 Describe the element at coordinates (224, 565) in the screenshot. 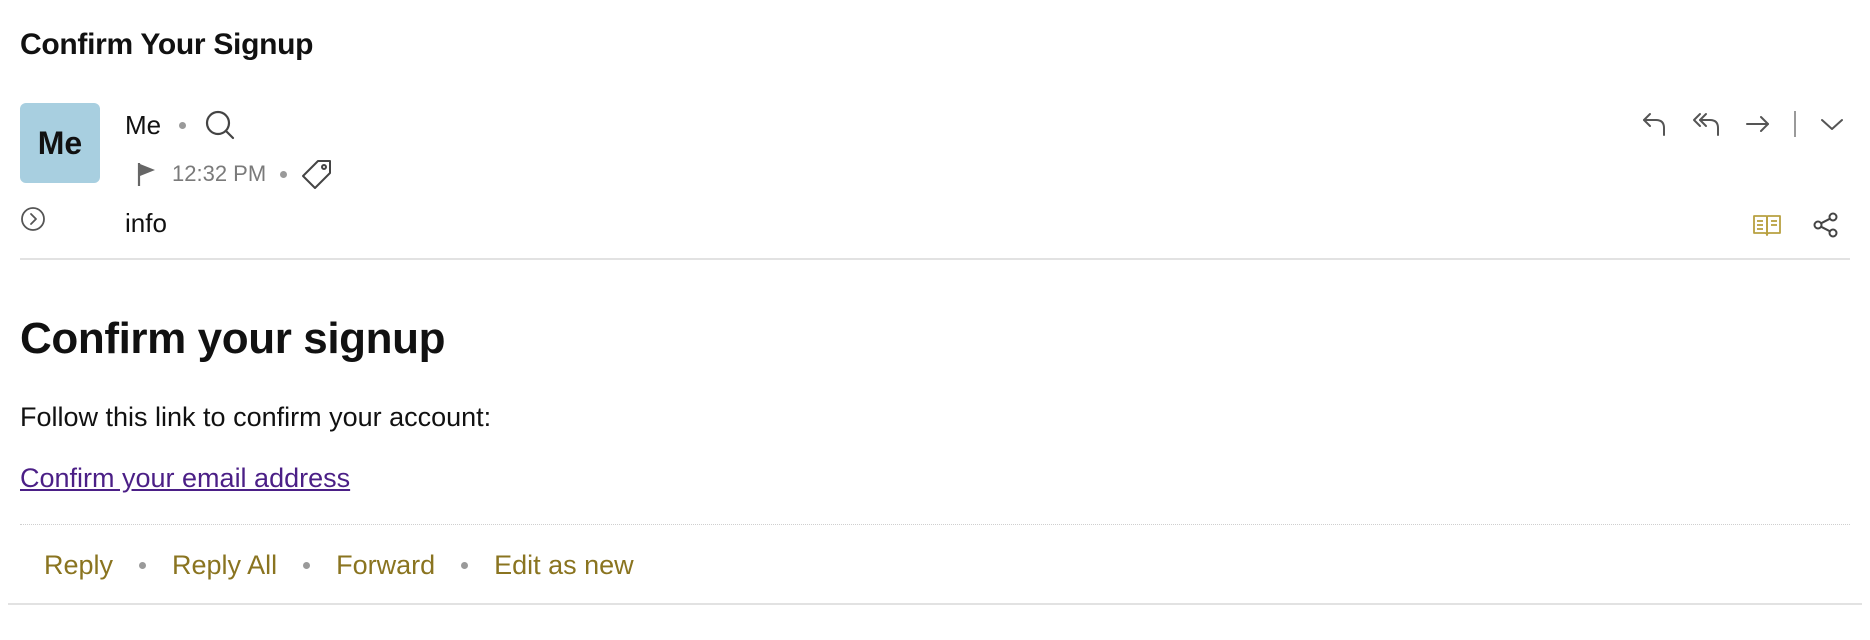

I see `reply-all-button: Reply All` at that location.